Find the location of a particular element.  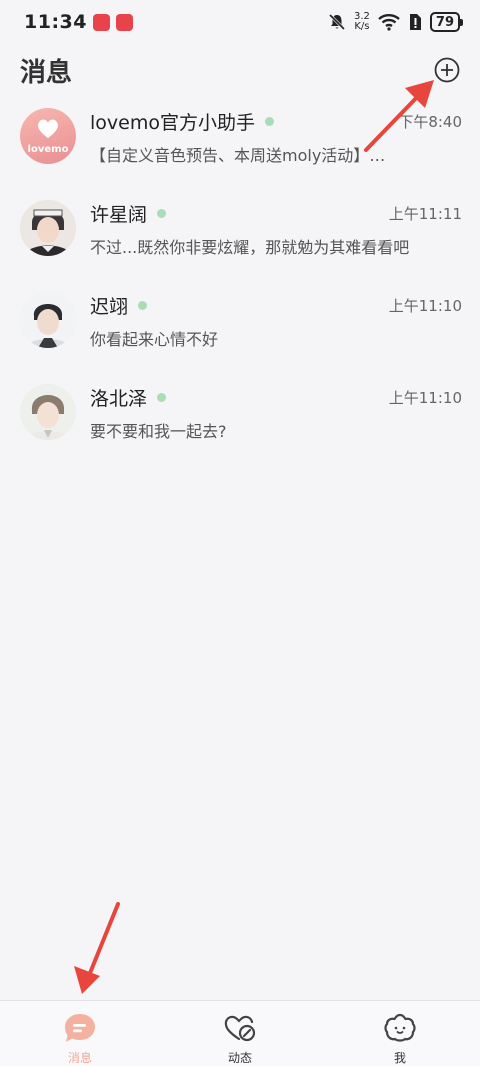

tab-label: 动态 is located at coordinates (239, 1058).